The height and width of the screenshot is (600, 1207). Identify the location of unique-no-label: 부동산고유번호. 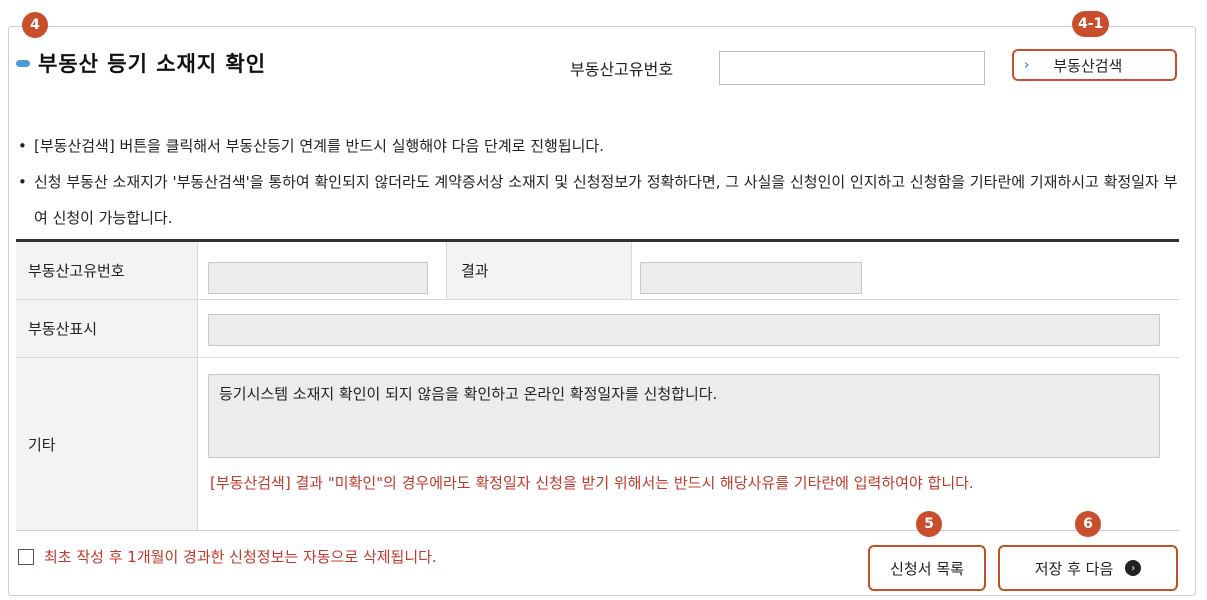
(622, 69).